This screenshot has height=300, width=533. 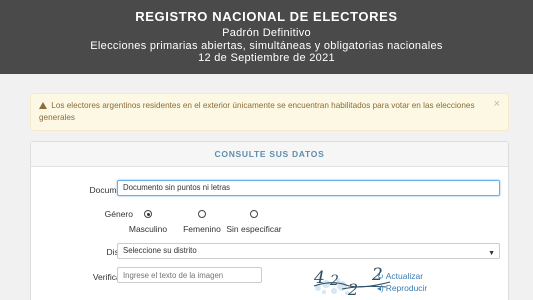 What do you see at coordinates (491, 253) in the screenshot?
I see `chevron-down-icon: ▼` at bounding box center [491, 253].